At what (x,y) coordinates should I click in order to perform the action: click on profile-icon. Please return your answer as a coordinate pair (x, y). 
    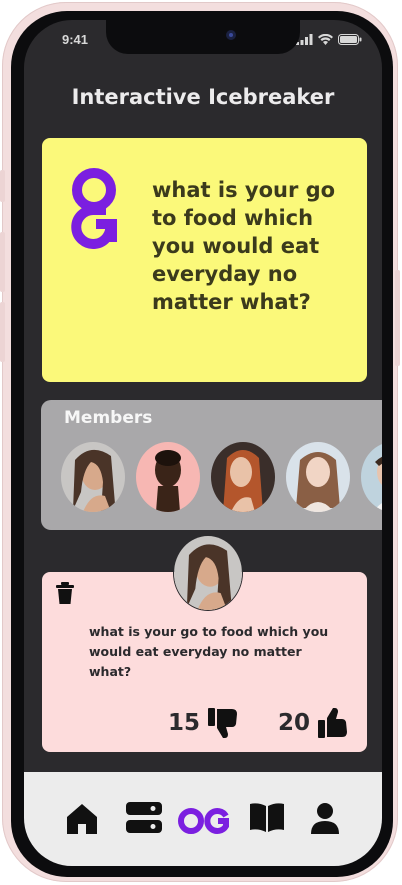
    Looking at the image, I should click on (325, 818).